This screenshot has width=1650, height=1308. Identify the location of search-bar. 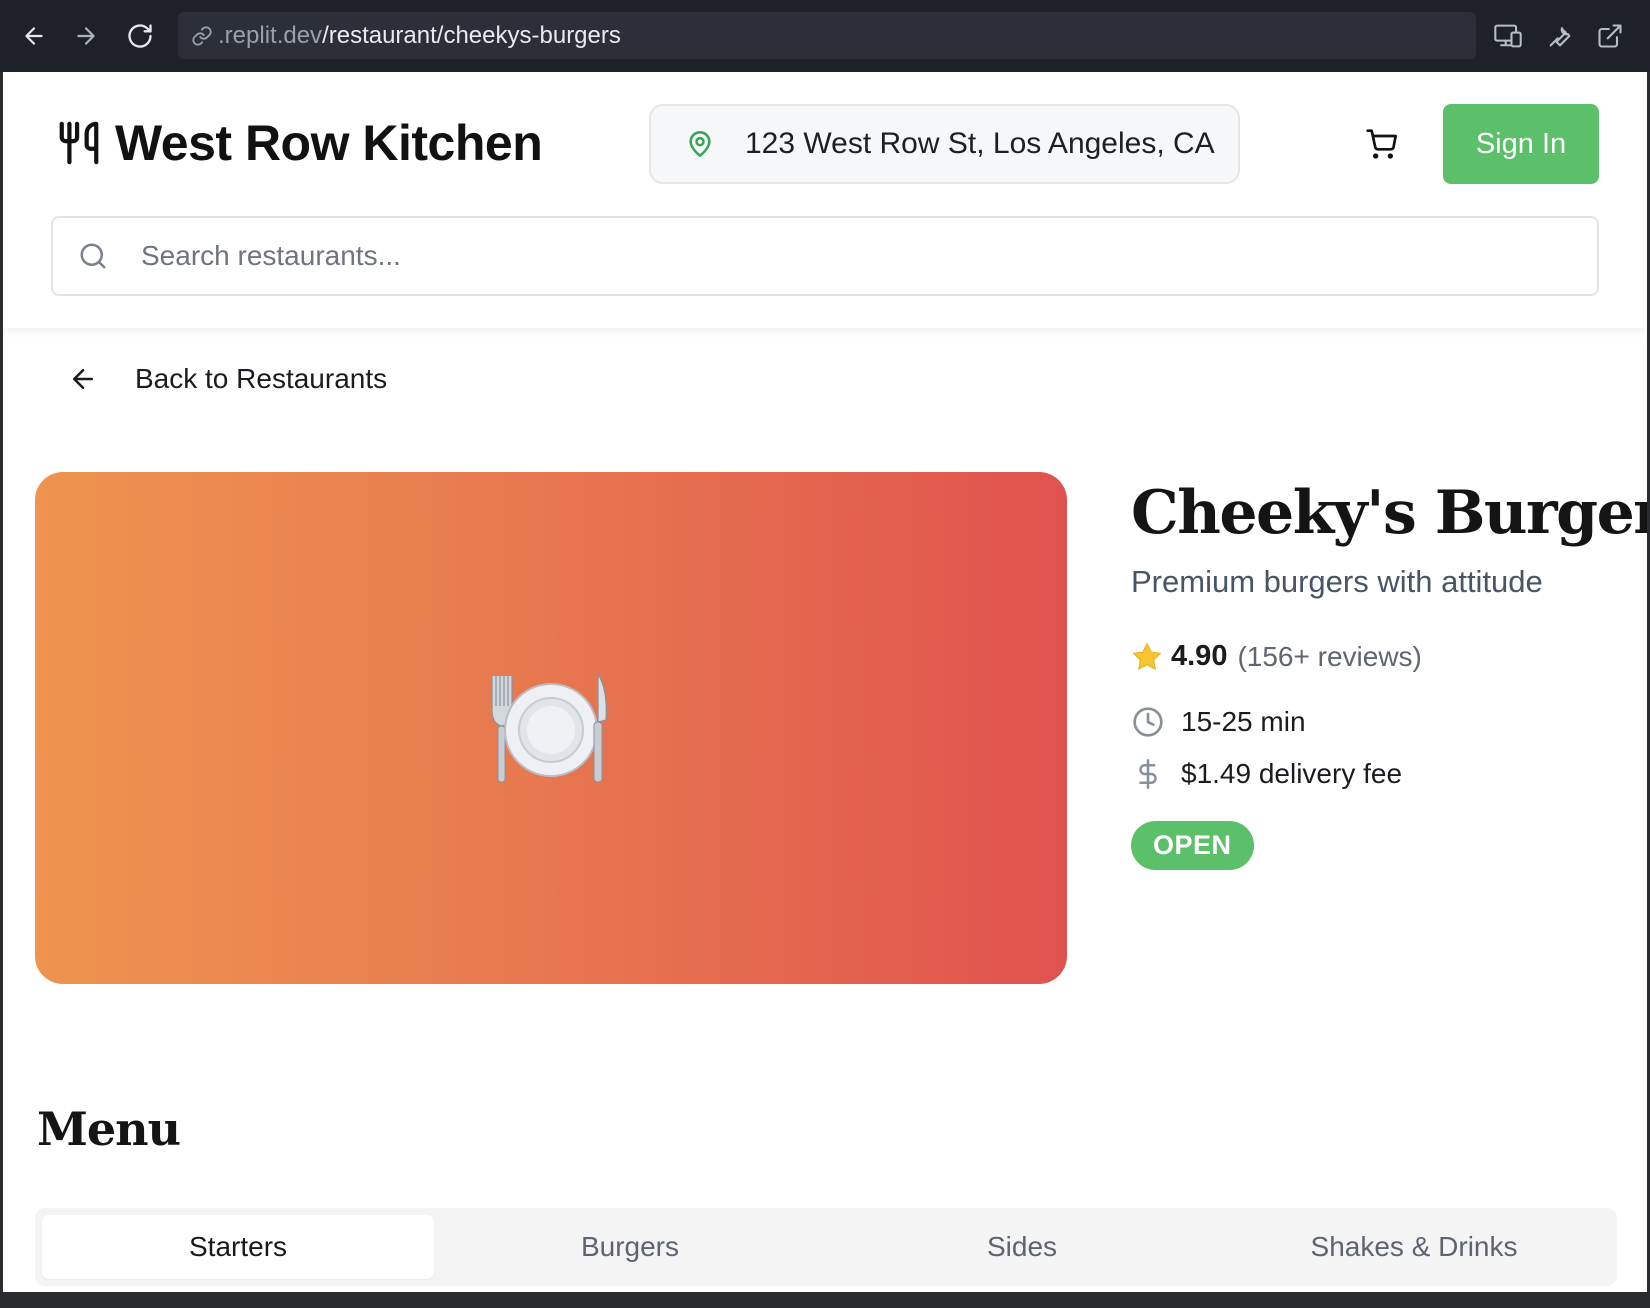
(825, 256).